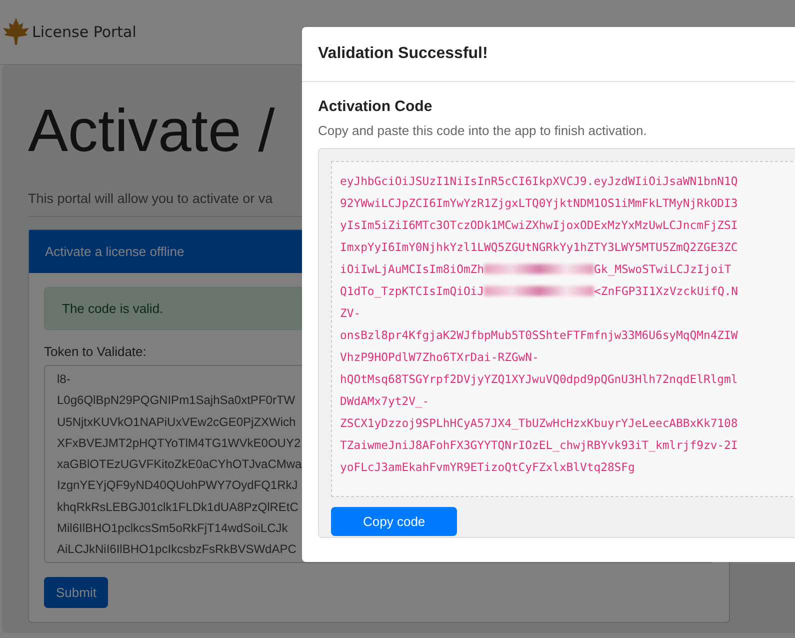  I want to click on token-label: Token to Validate:, so click(95, 351).